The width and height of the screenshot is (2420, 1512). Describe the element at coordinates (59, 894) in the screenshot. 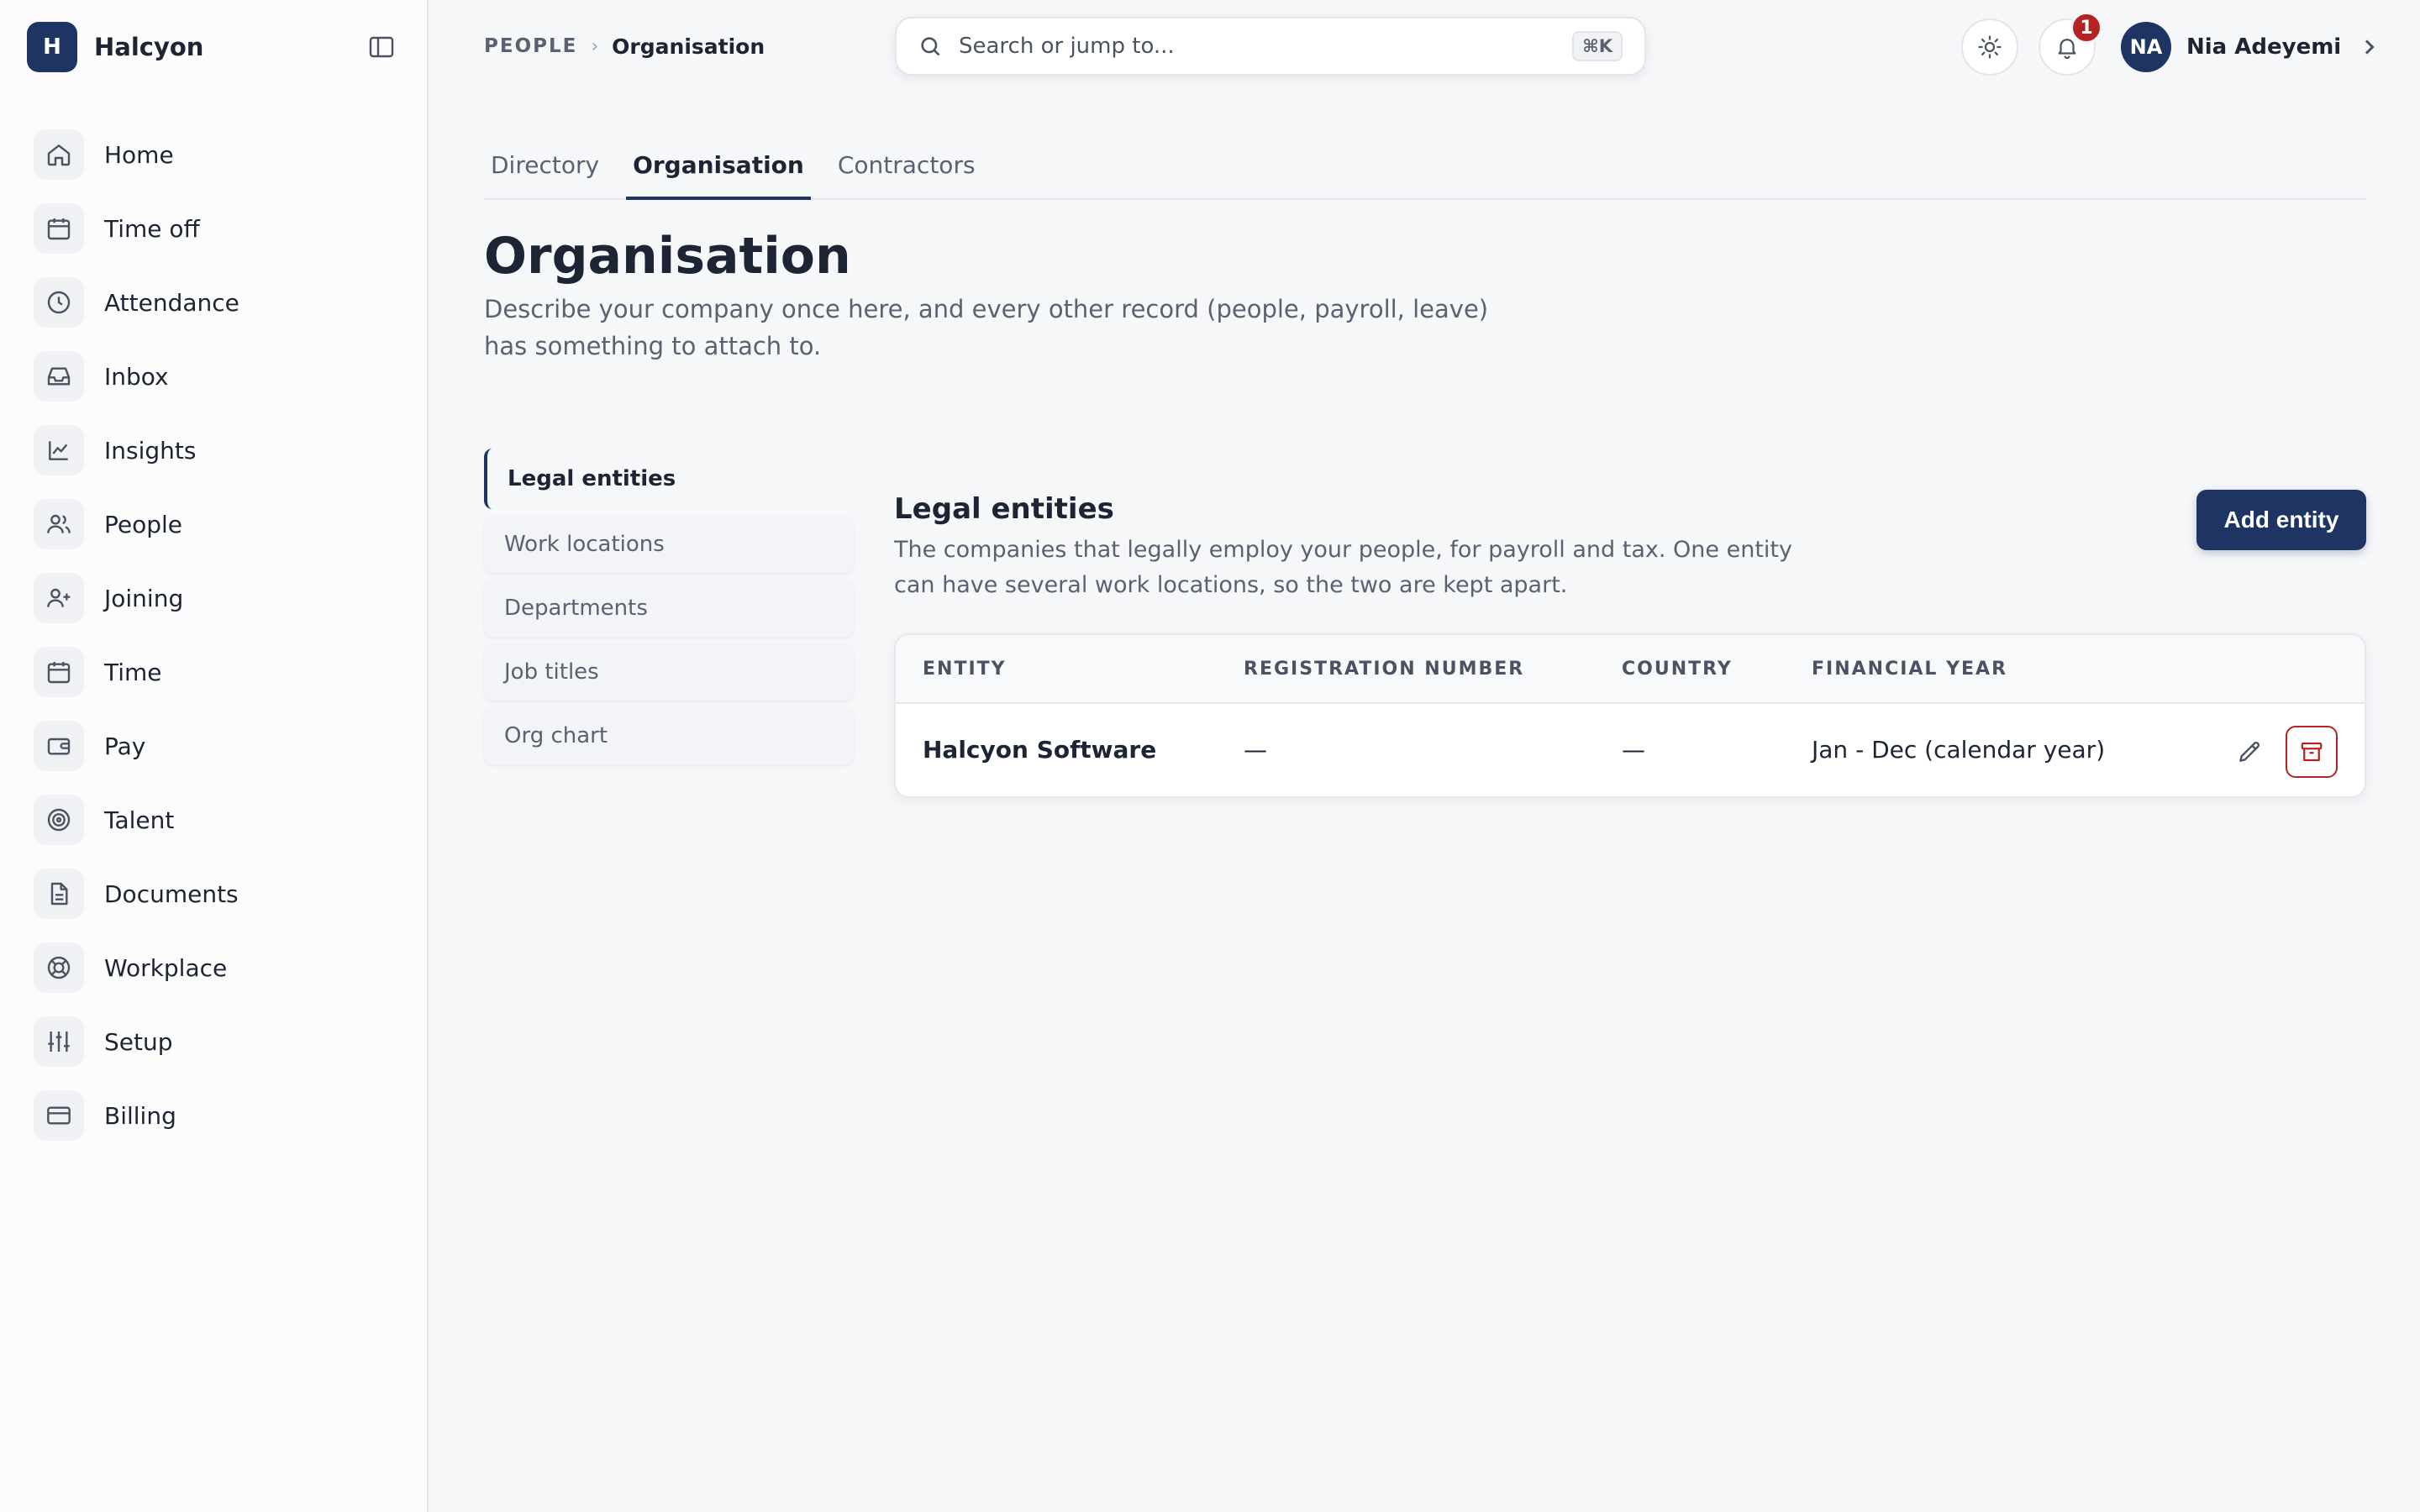

I see `document-icon` at that location.